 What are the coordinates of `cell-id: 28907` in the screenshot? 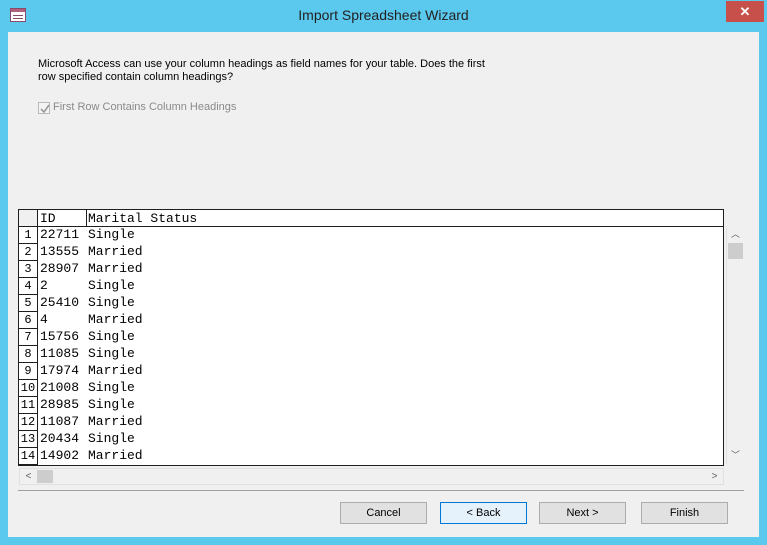 It's located at (60, 268).